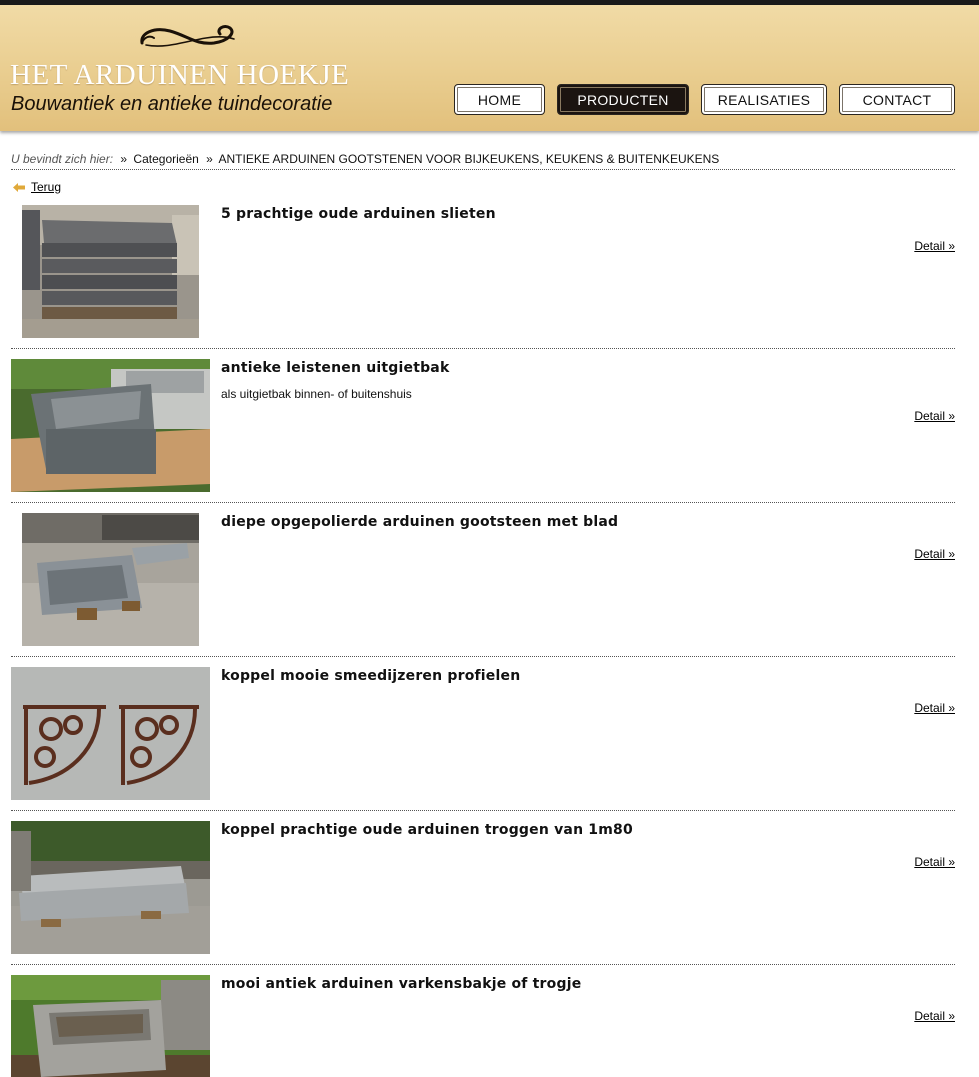 This screenshot has width=979, height=1077. I want to click on nav-home-button: HOME, so click(499, 99).